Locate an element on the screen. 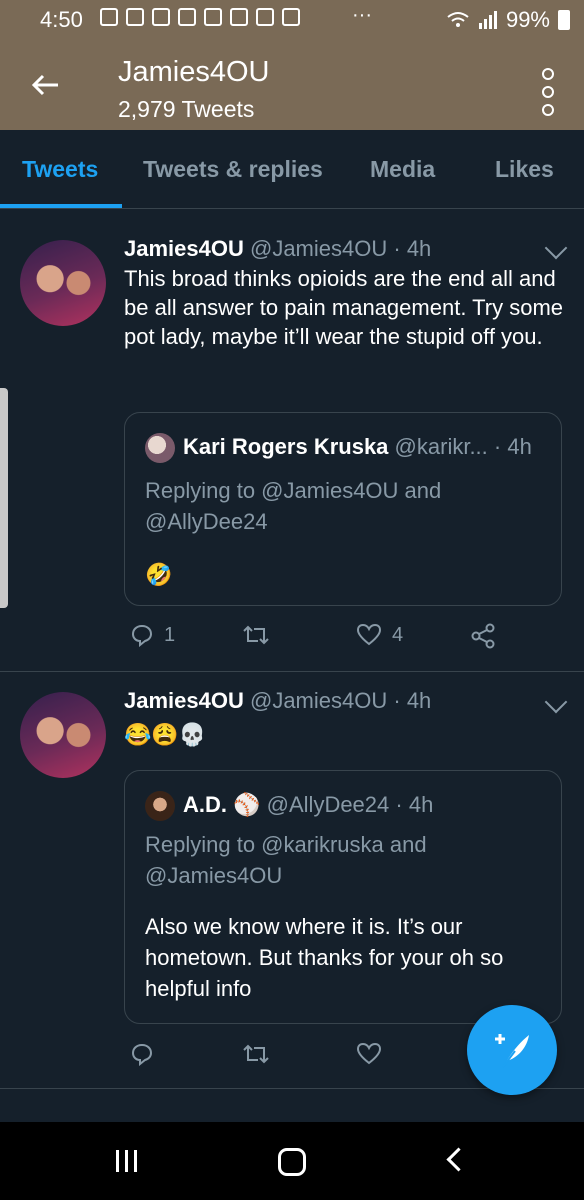  back-icon is located at coordinates (458, 1159).